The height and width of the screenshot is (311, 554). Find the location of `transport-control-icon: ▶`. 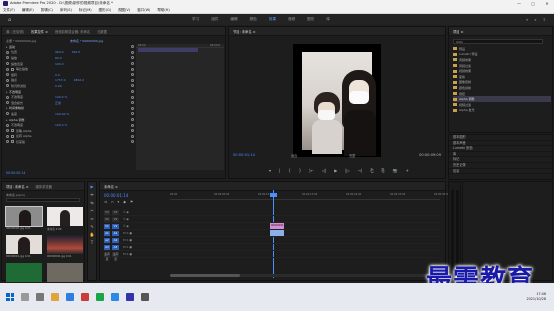

transport-control-icon: ▶ is located at coordinates (335, 170).